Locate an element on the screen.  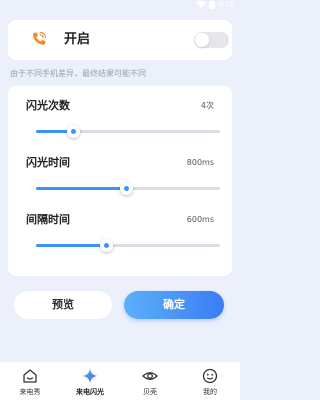
confirm-button: 确定 is located at coordinates (174, 305).